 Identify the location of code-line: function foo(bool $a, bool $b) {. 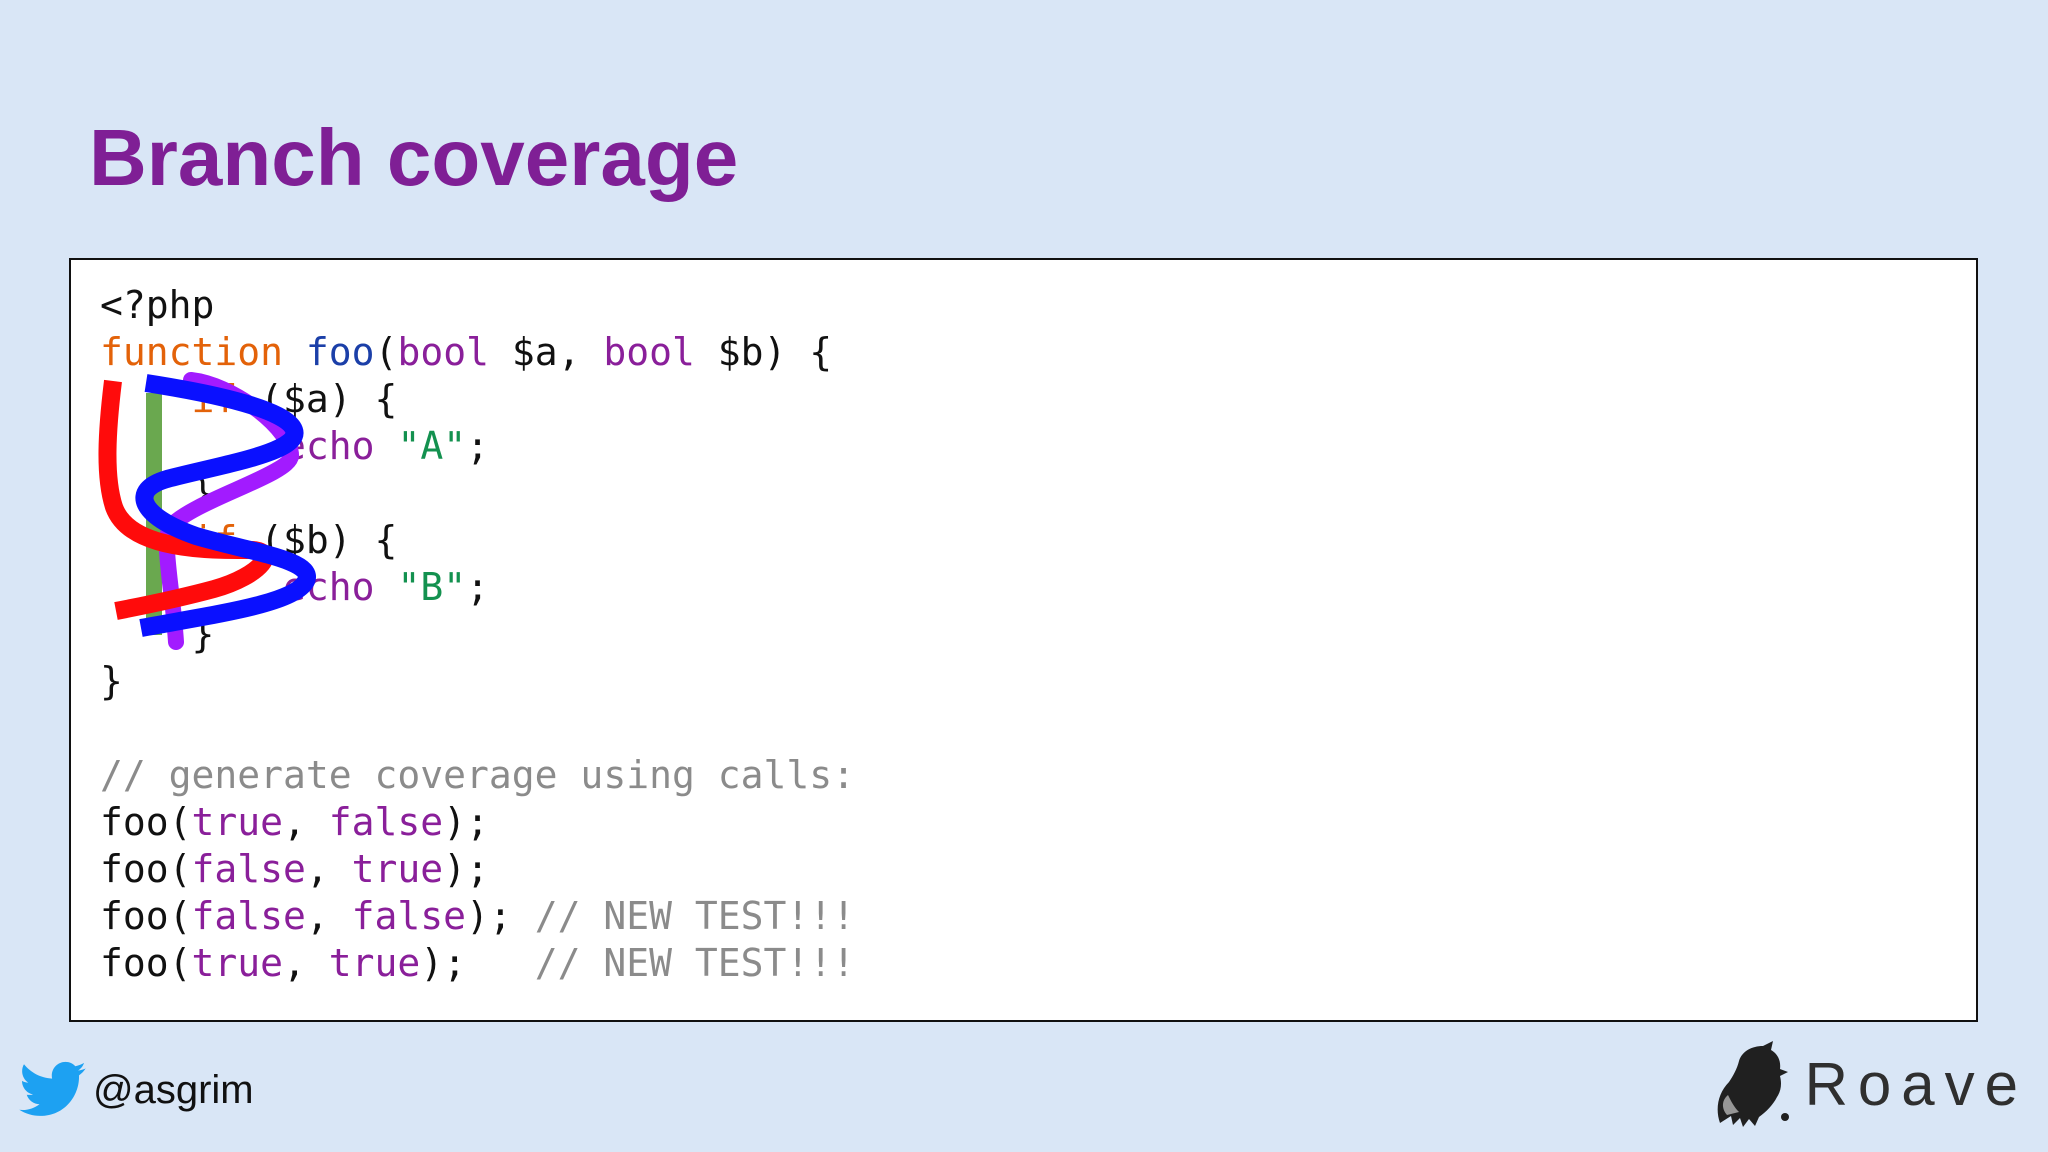
(477, 352).